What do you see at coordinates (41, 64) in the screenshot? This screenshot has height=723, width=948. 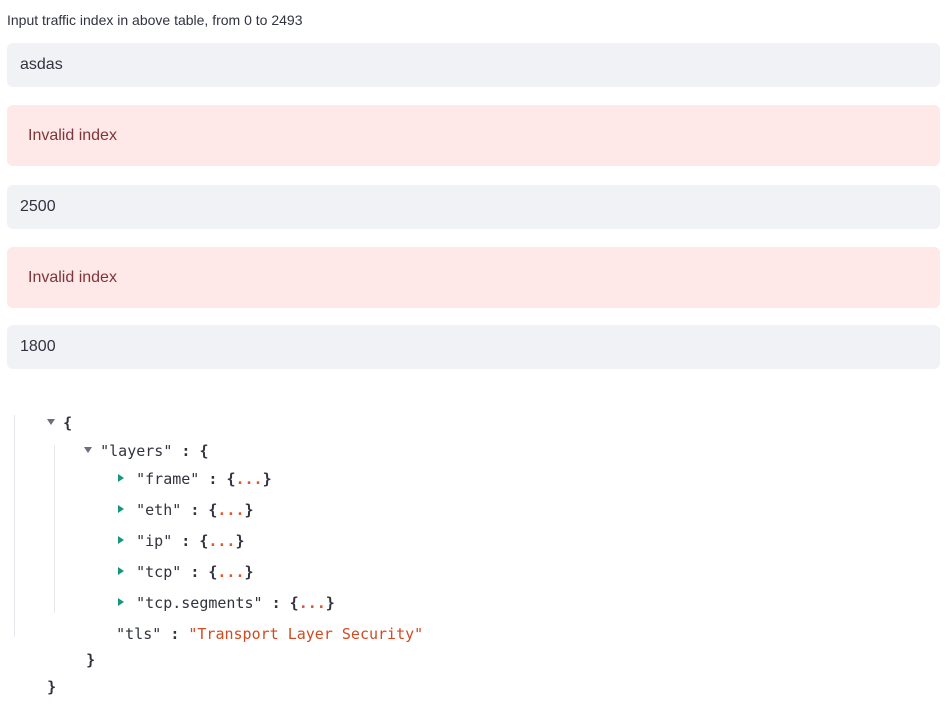 I see `index-input-value: asdas` at bounding box center [41, 64].